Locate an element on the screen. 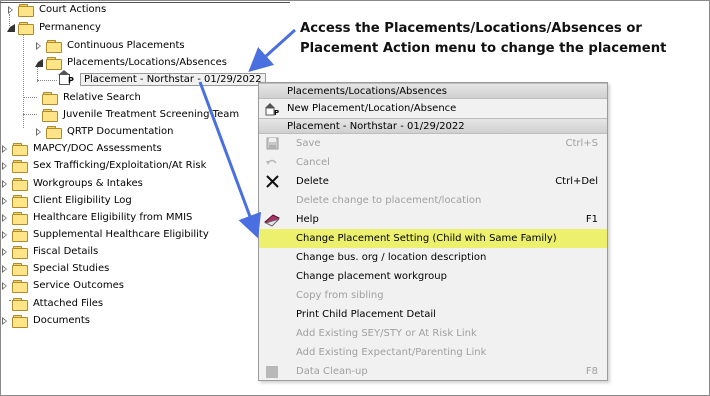  tree-item-healthcare-eligibility-mmis: Healthcare Eligibility from MMIS is located at coordinates (96, 217).